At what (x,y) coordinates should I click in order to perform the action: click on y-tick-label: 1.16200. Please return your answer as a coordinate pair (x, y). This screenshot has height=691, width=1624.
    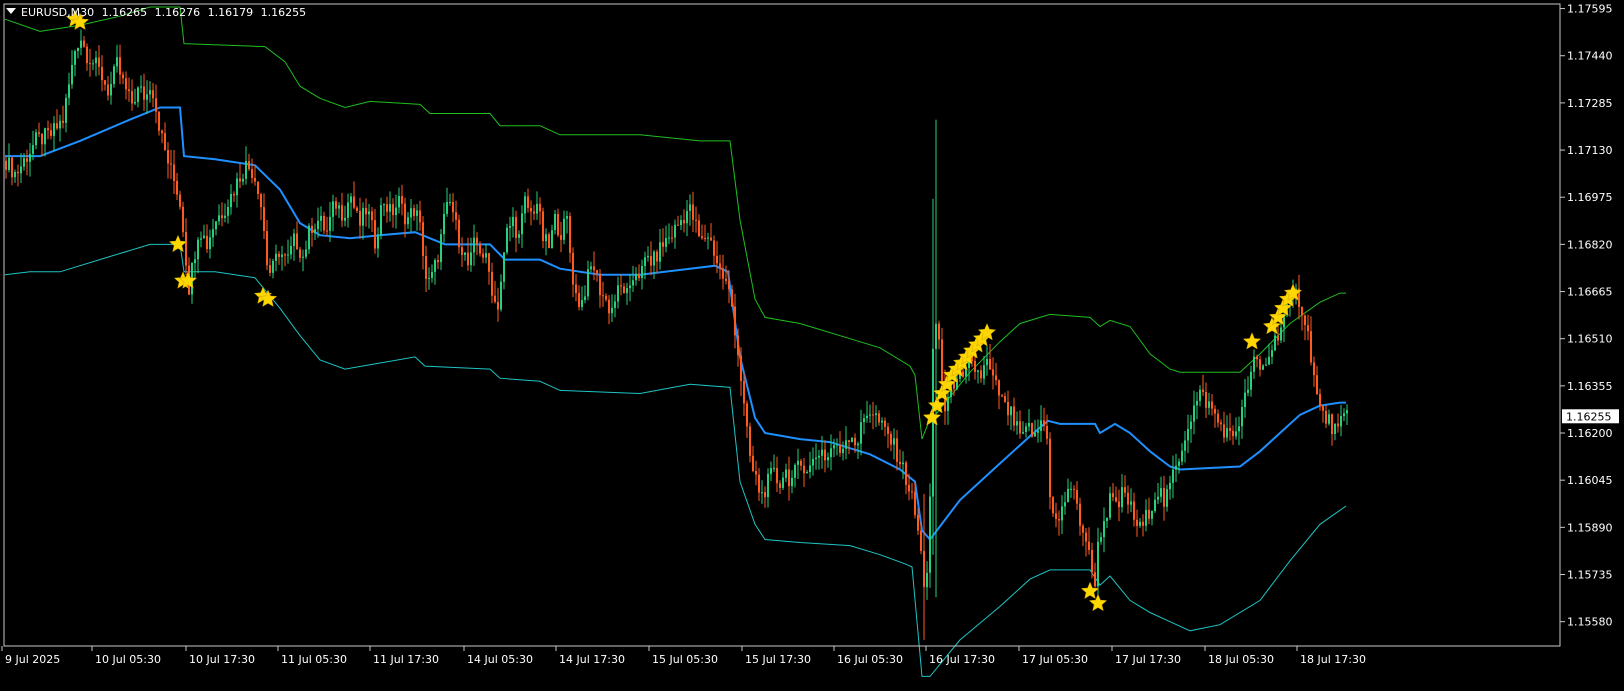
    Looking at the image, I should click on (1590, 433).